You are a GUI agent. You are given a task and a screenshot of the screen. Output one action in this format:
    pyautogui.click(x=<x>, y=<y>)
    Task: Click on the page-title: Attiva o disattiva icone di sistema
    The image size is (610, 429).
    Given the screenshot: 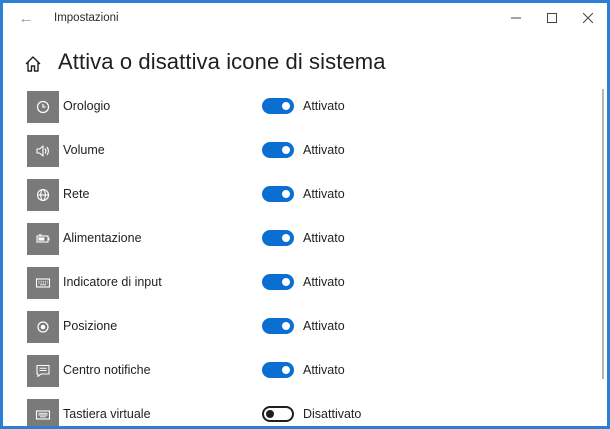 What is the action you would take?
    pyautogui.click(x=222, y=61)
    